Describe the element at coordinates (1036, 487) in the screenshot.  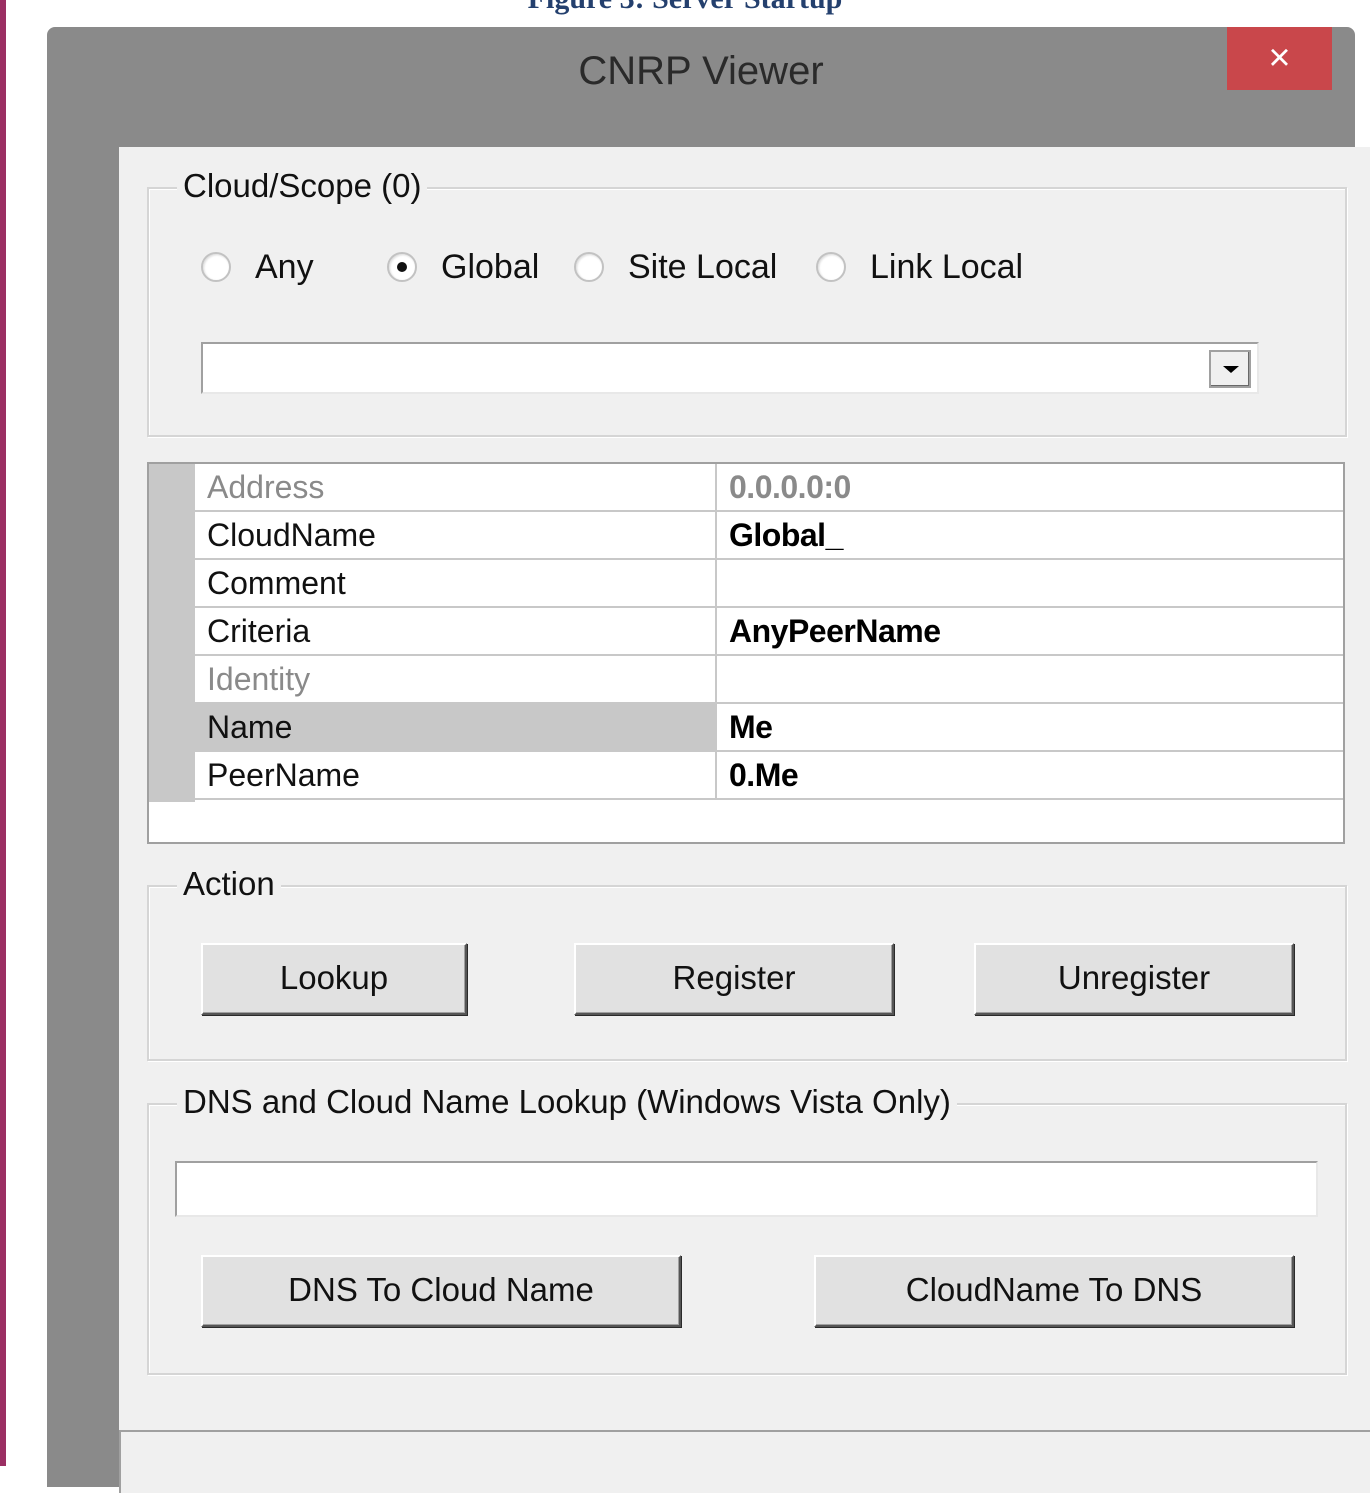
I see `property-value: 0.0.0.0:0` at that location.